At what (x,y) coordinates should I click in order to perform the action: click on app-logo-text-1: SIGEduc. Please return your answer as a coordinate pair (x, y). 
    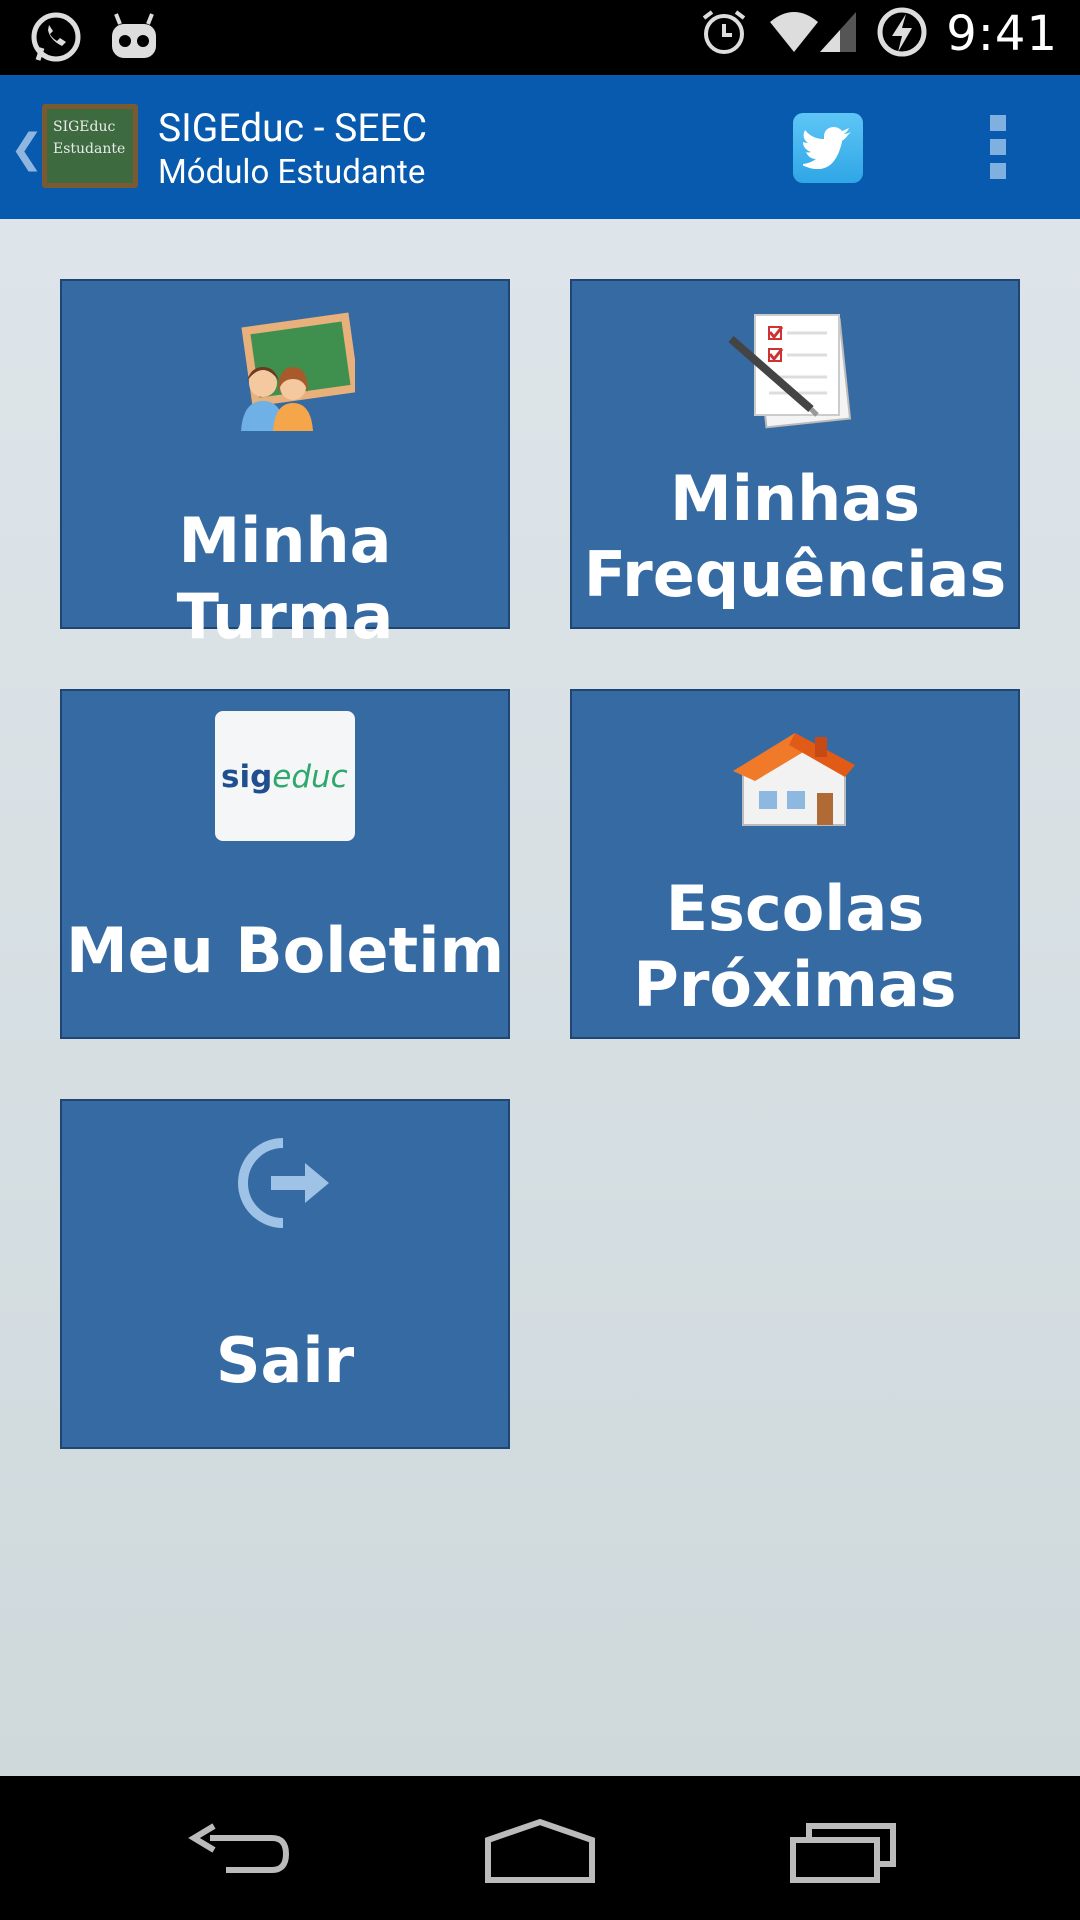
    Looking at the image, I should click on (84, 127).